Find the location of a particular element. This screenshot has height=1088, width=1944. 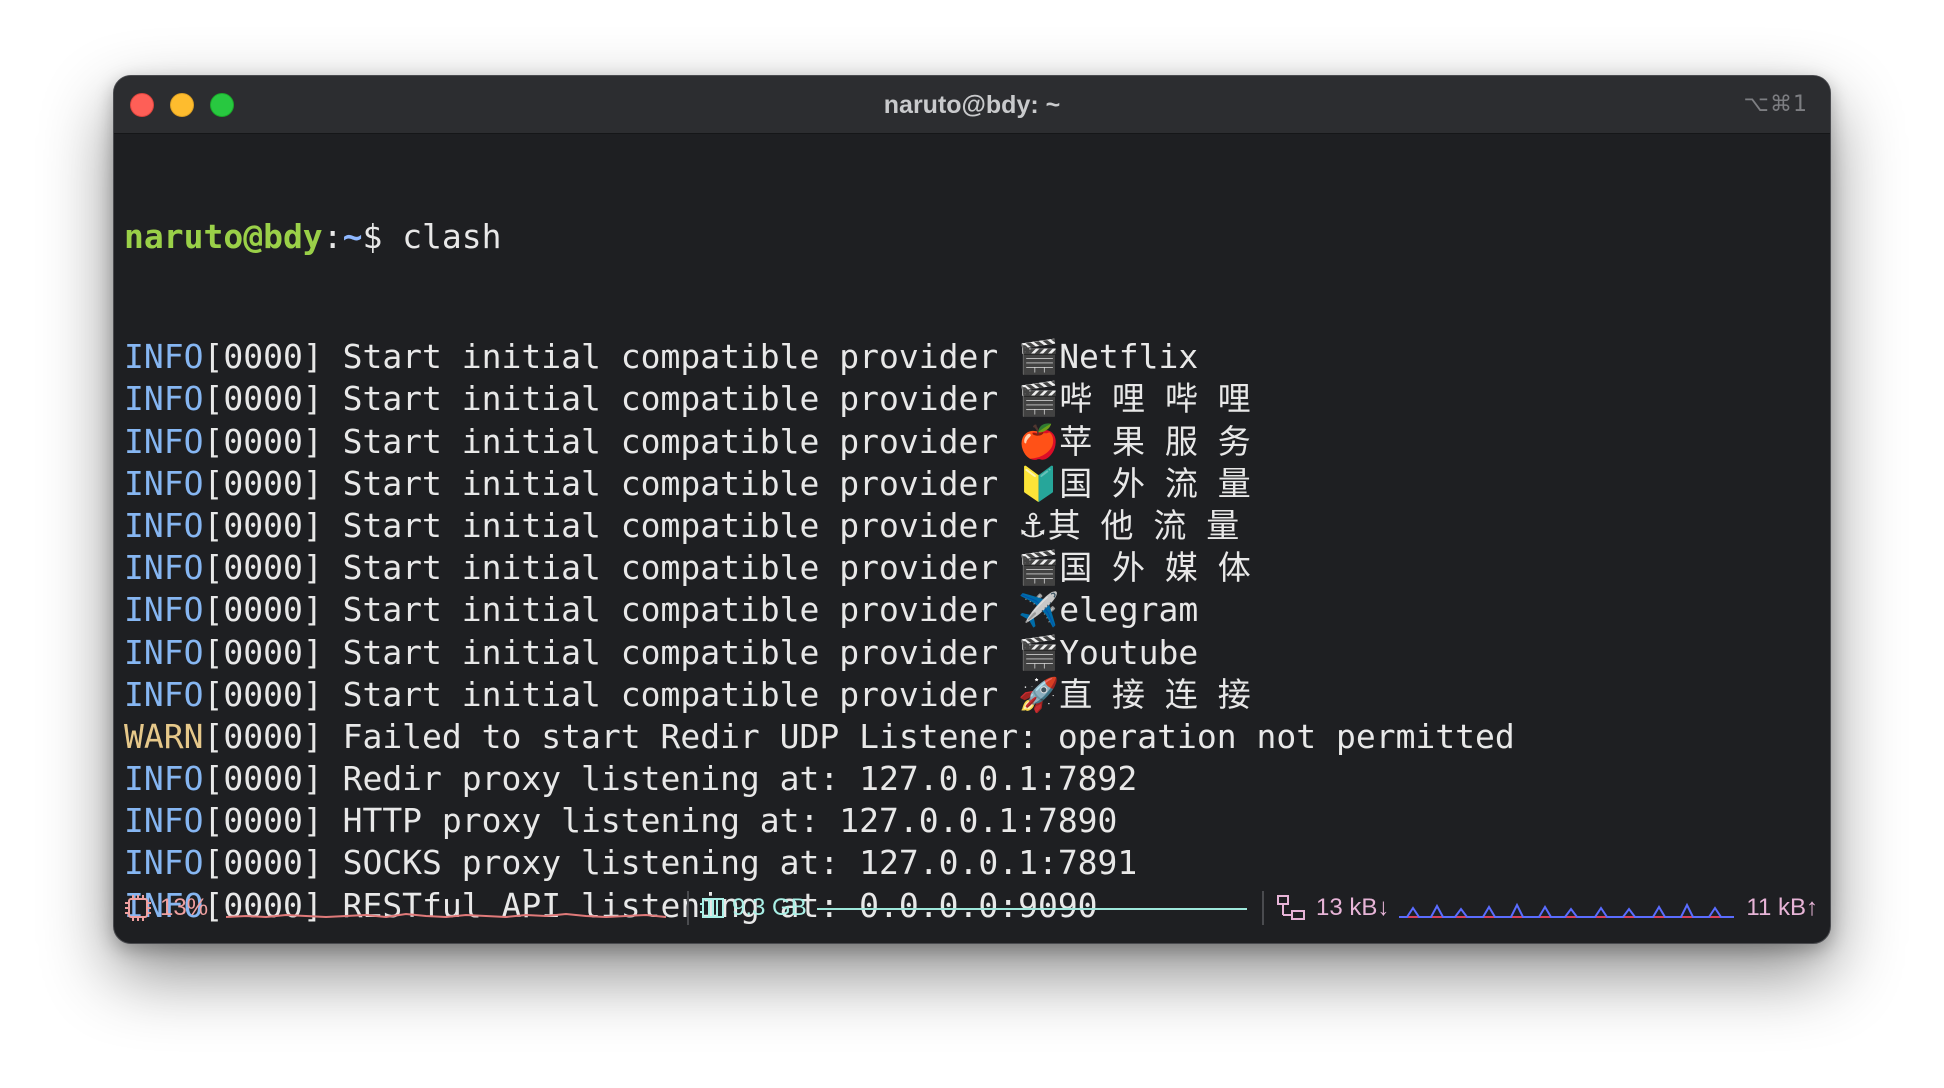

memory-segment: 9.3 GB is located at coordinates (973, 908).